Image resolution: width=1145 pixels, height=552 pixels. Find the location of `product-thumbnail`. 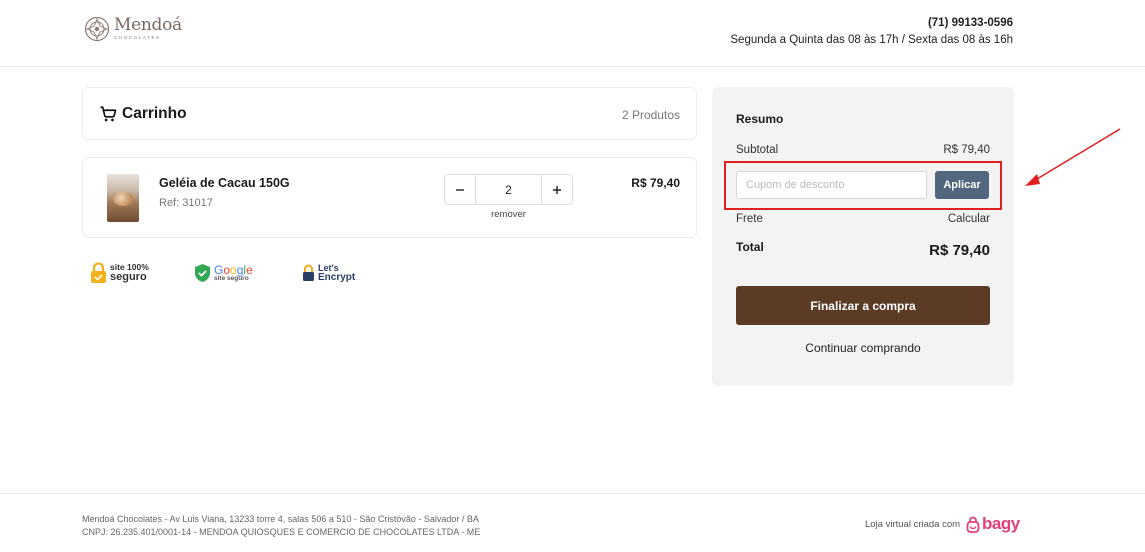

product-thumbnail is located at coordinates (123, 198).